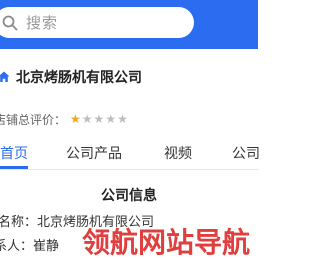 The height and width of the screenshot is (259, 320). What do you see at coordinates (129, 196) in the screenshot?
I see `section-title: 公司信息` at bounding box center [129, 196].